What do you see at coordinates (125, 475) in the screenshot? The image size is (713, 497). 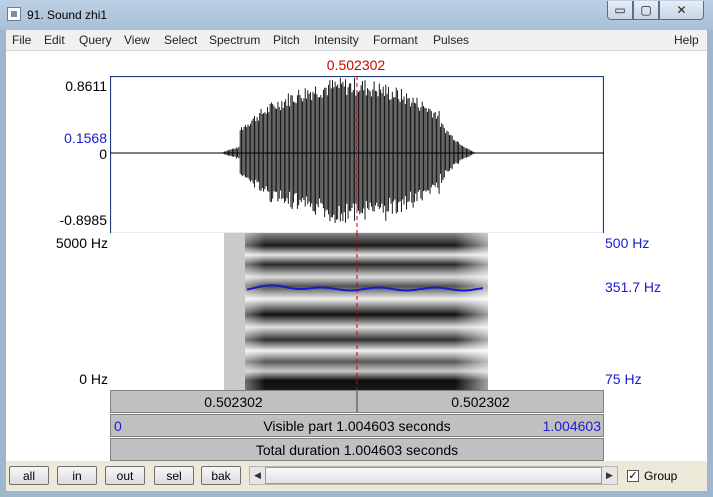 I see `zoom-out-button: out` at bounding box center [125, 475].